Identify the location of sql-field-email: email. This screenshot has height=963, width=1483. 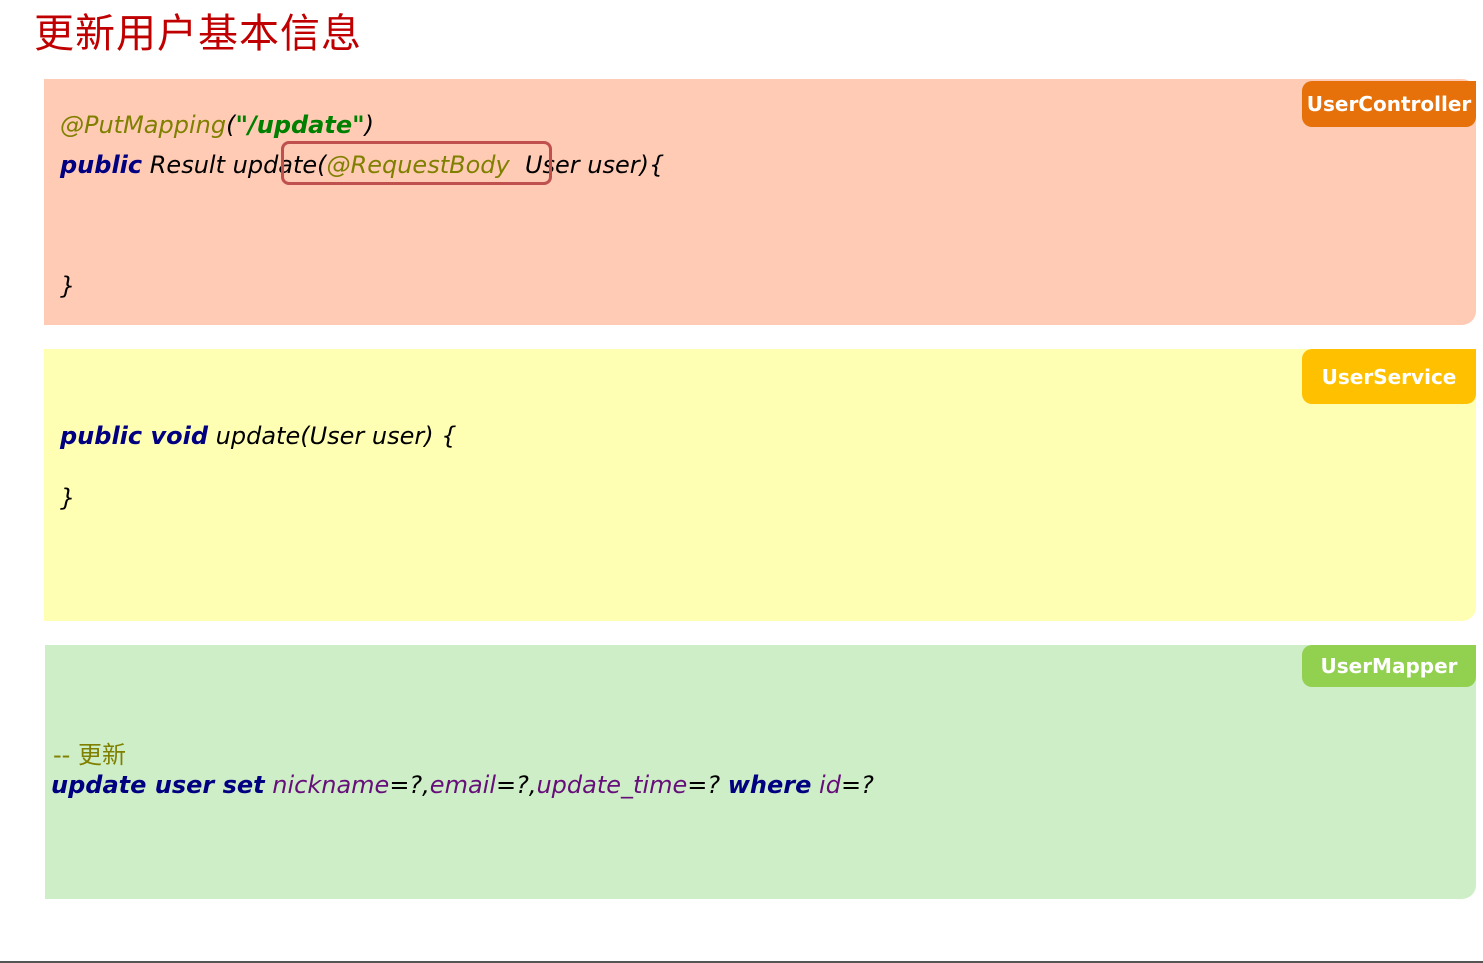
(462, 785).